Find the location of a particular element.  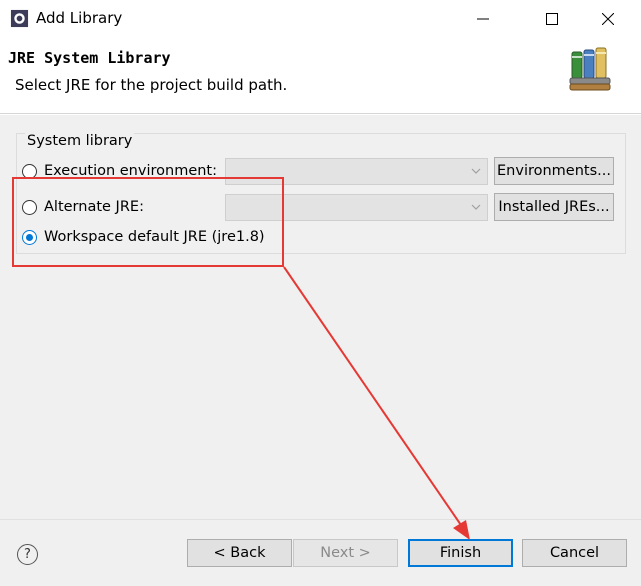

radio-execution-environment: Execution environment: is located at coordinates (119, 171).